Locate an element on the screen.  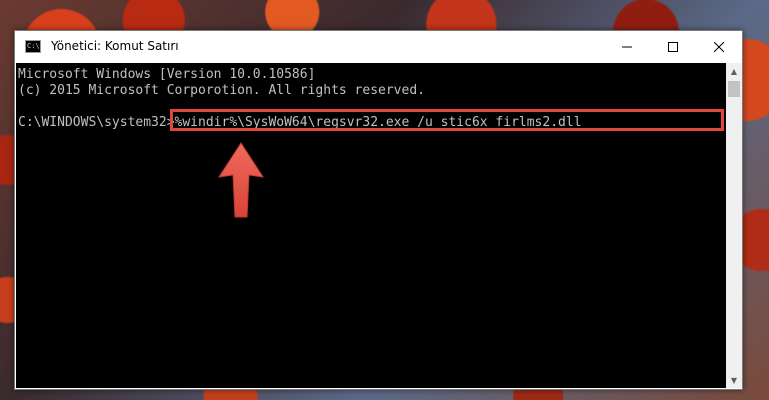
scroll-down-icon: ▼ is located at coordinates (734, 380).